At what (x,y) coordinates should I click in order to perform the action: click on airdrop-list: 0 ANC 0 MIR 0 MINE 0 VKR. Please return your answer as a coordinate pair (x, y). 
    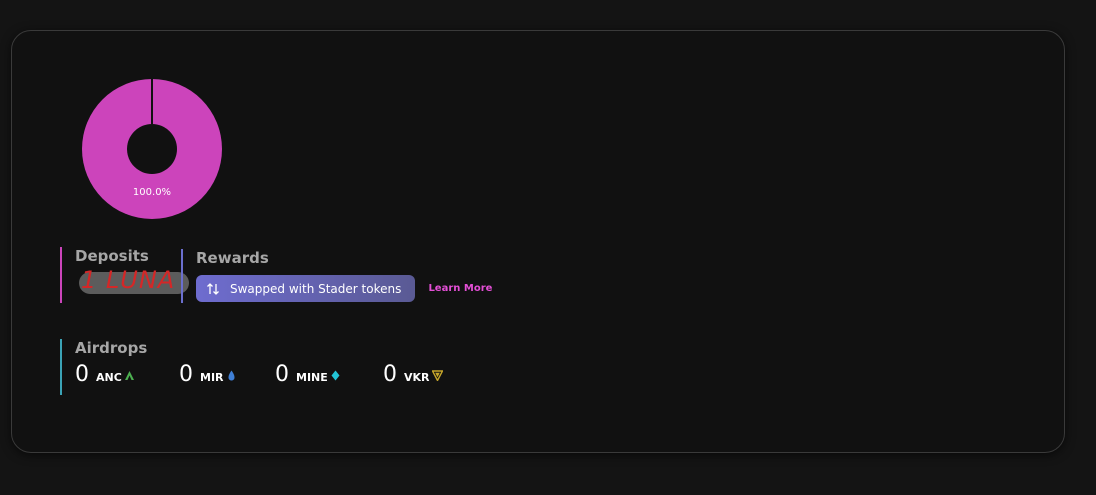
    Looking at the image, I should click on (285, 374).